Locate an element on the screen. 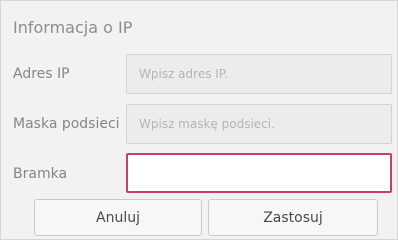 This screenshot has width=398, height=240. dialog-title: Informacja o IP is located at coordinates (73, 27).